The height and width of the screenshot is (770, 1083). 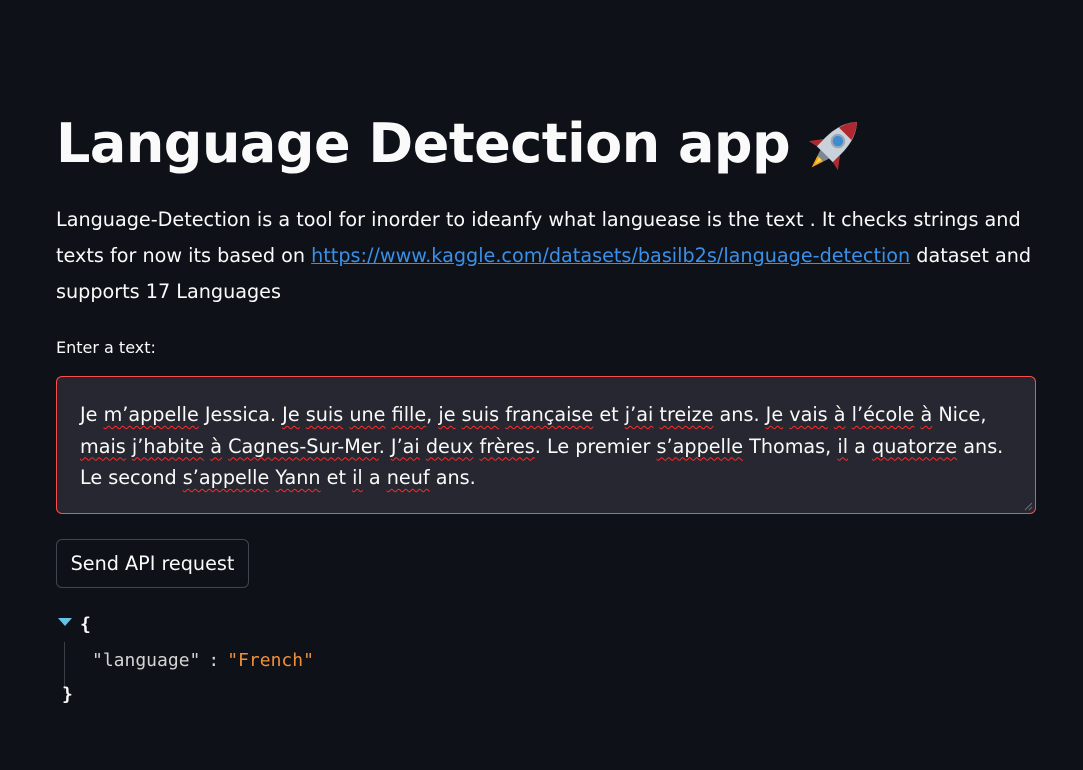 I want to click on spellcheck-word: j’ai, so click(x=639, y=414).